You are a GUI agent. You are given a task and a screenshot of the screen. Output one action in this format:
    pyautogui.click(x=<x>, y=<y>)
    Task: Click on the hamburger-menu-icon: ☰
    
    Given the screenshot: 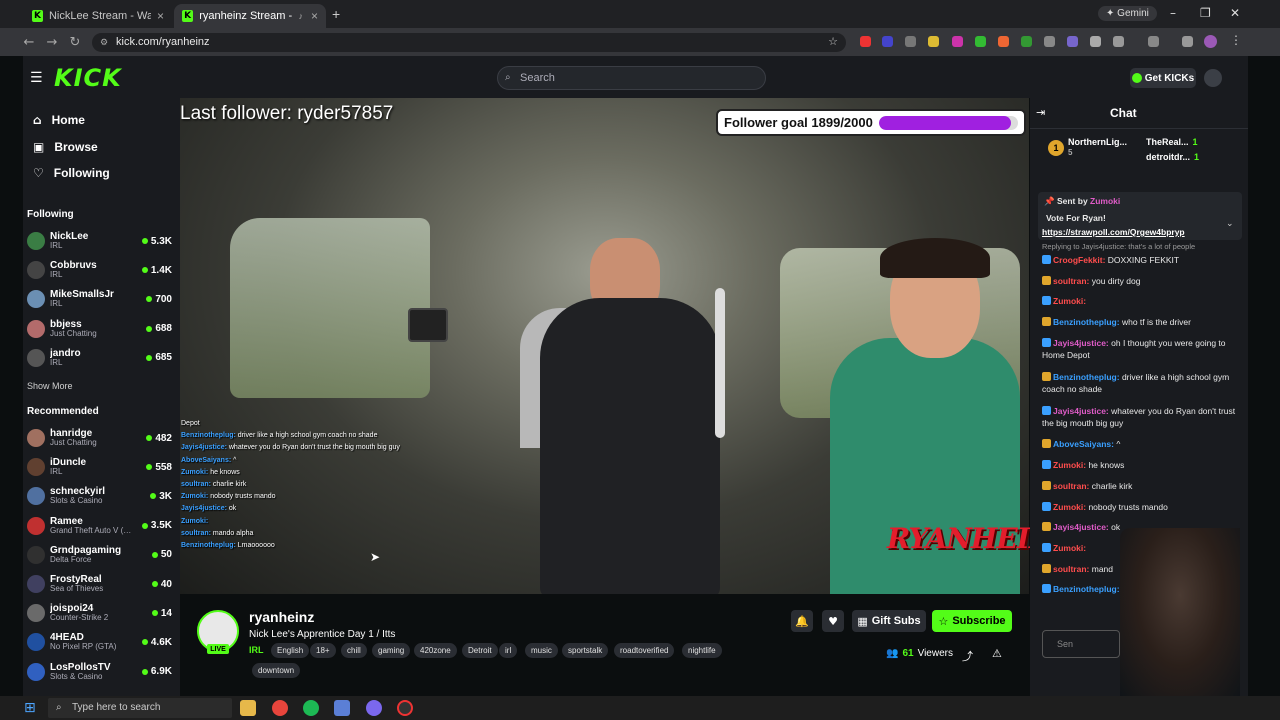 What is the action you would take?
    pyautogui.click(x=36, y=78)
    